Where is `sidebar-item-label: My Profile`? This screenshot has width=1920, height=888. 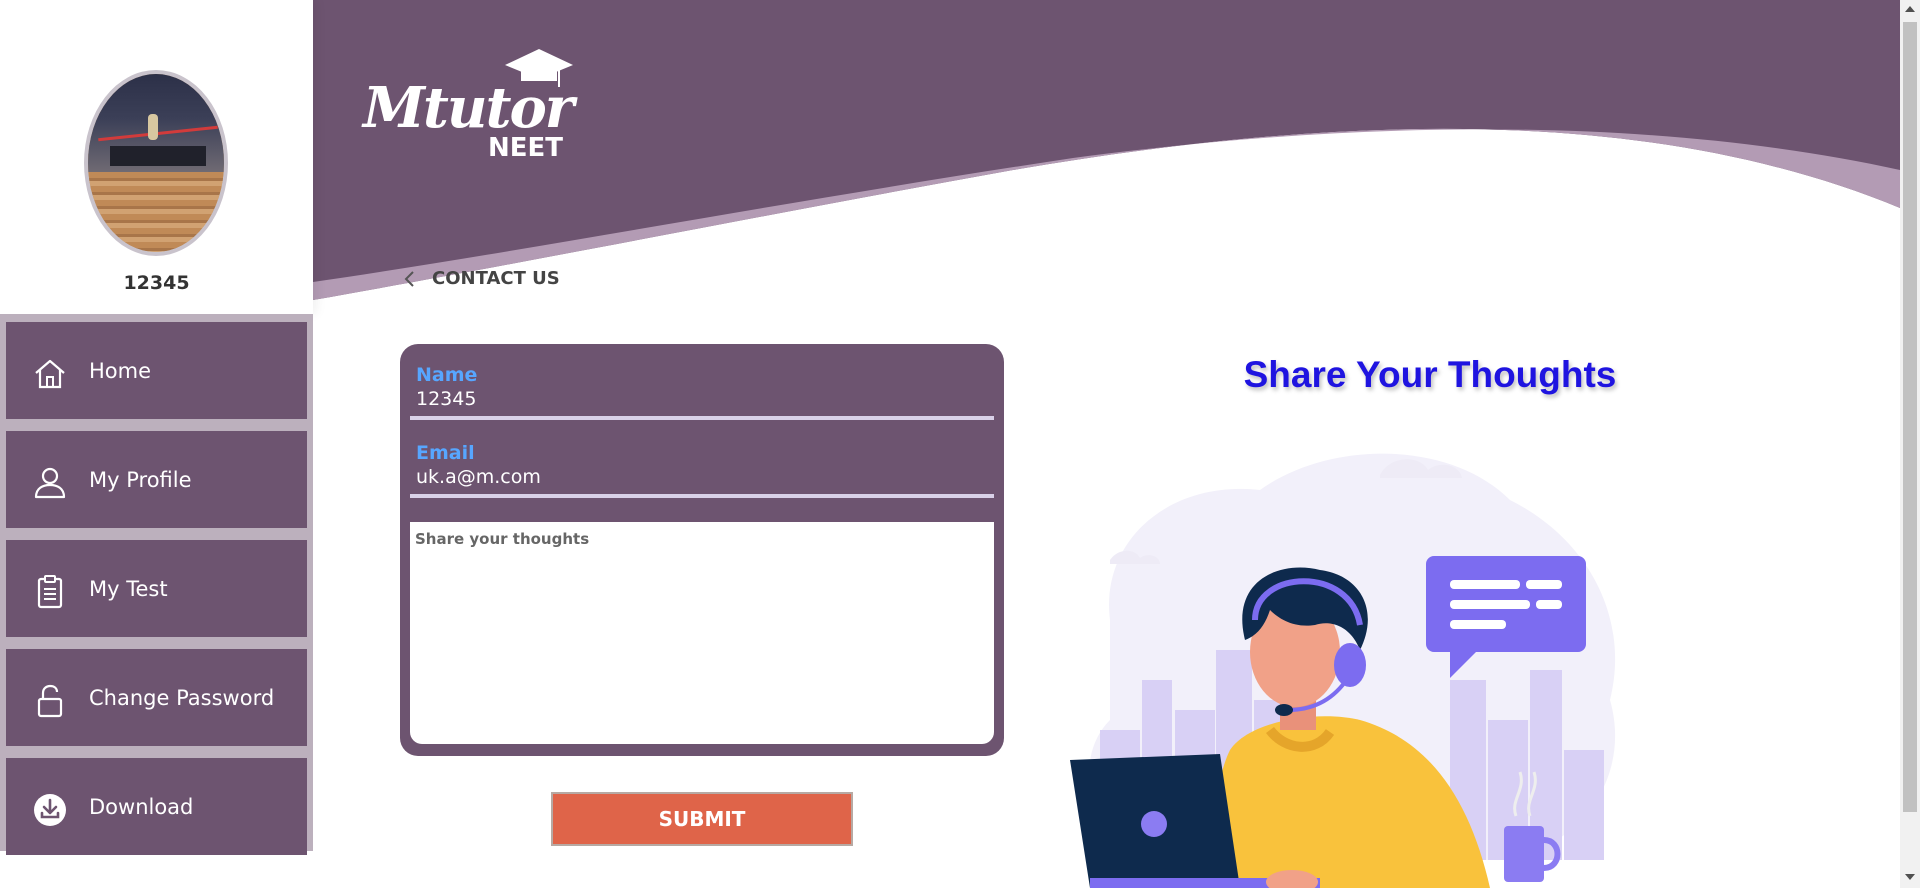 sidebar-item-label: My Profile is located at coordinates (140, 480).